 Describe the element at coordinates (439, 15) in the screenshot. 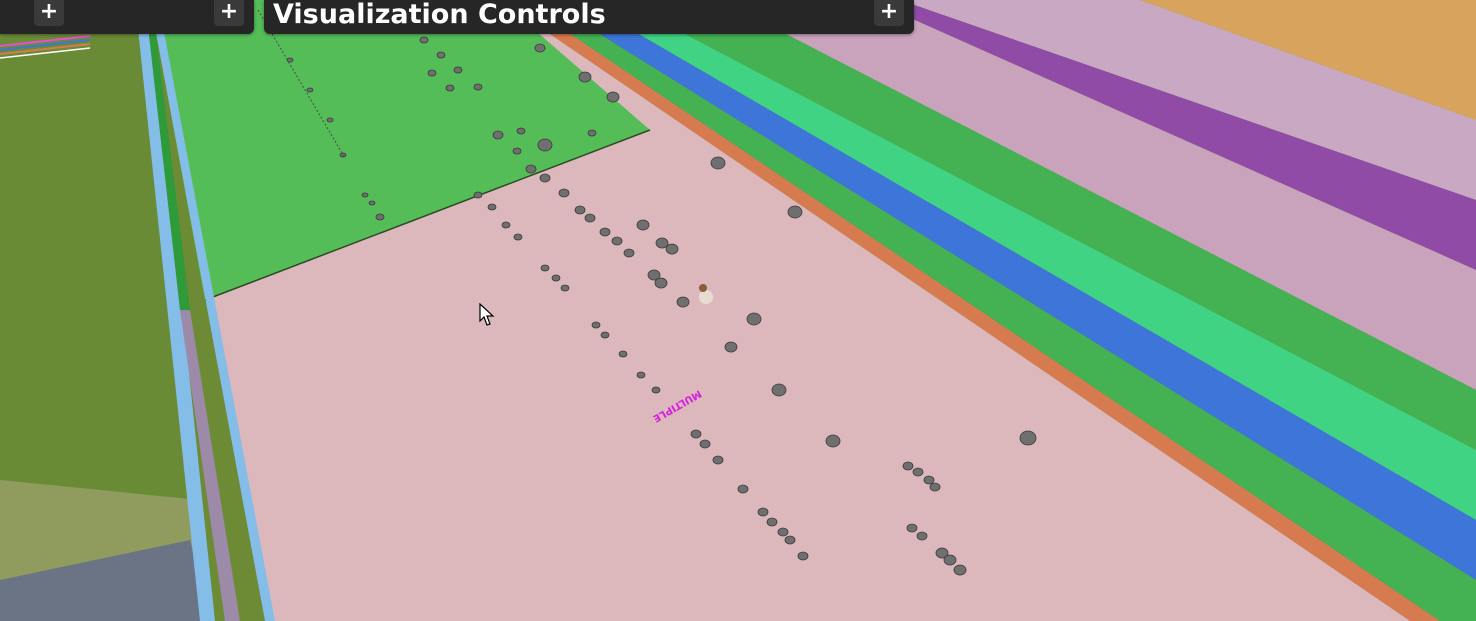

I see `panel-title: Visualization Controls` at that location.